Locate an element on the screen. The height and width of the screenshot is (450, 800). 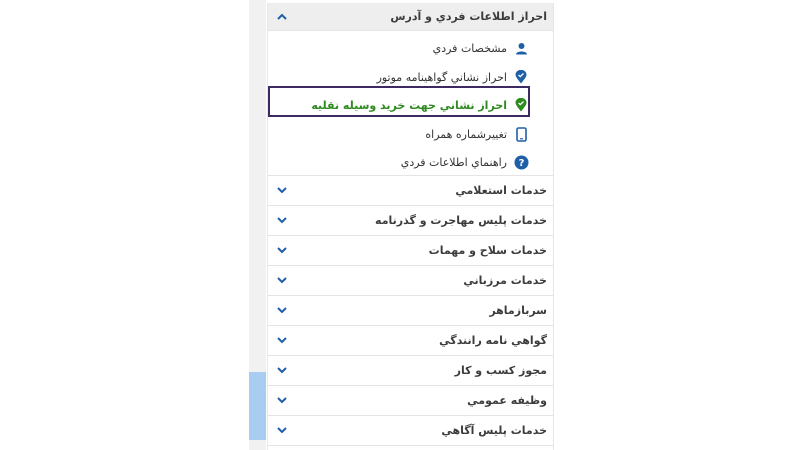
section-header-skilled-soldier: سربازماهر is located at coordinates (410, 311).